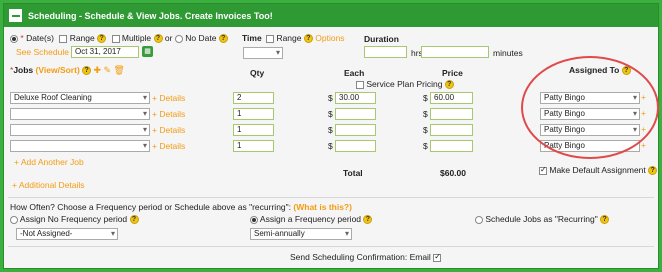  I want to click on no-frequency-radio, so click(14, 219).